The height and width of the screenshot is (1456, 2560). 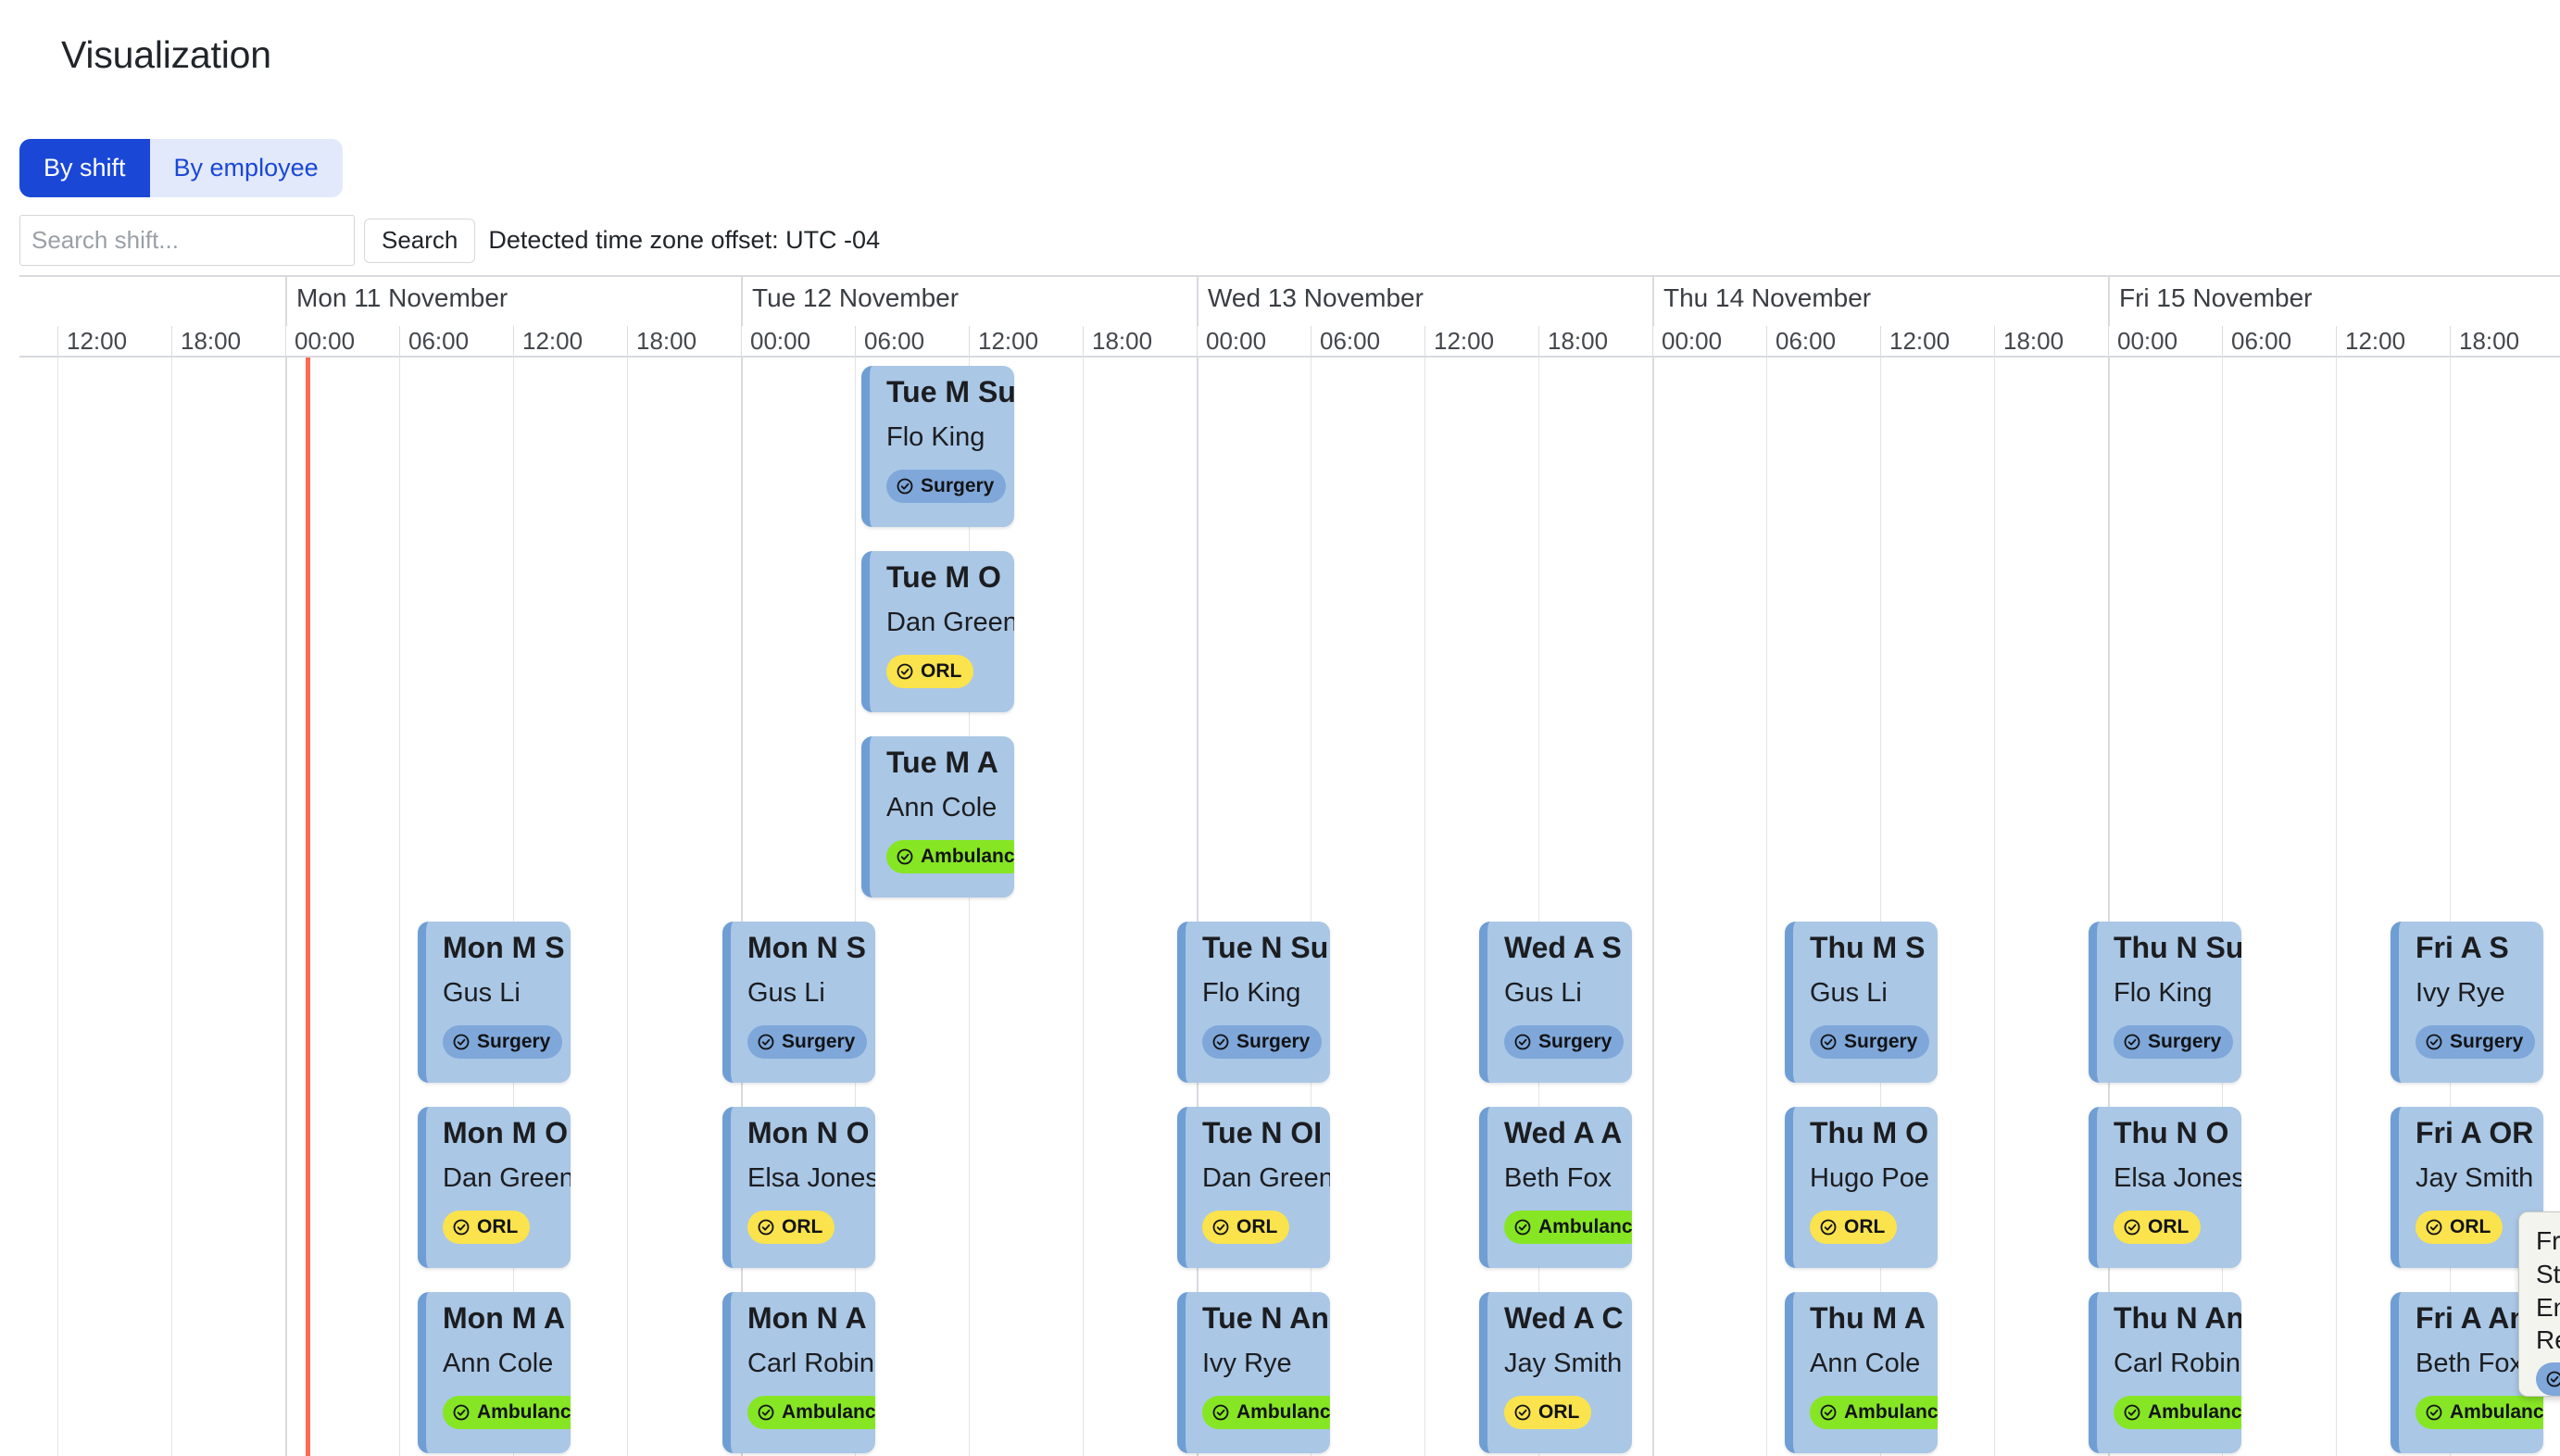 What do you see at coordinates (798, 1002) in the screenshot?
I see `shift-card: Mon N S Gus Li Surgery` at bounding box center [798, 1002].